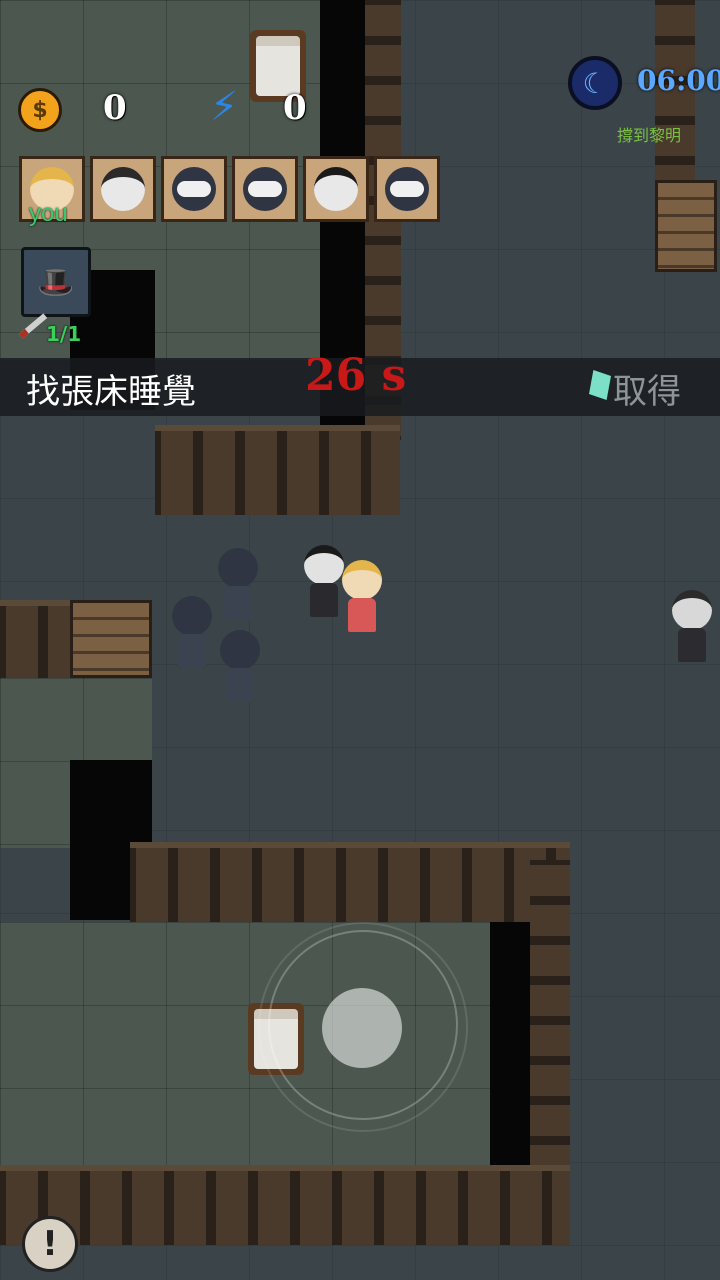  What do you see at coordinates (40, 110) in the screenshot?
I see `coin-icon: $` at bounding box center [40, 110].